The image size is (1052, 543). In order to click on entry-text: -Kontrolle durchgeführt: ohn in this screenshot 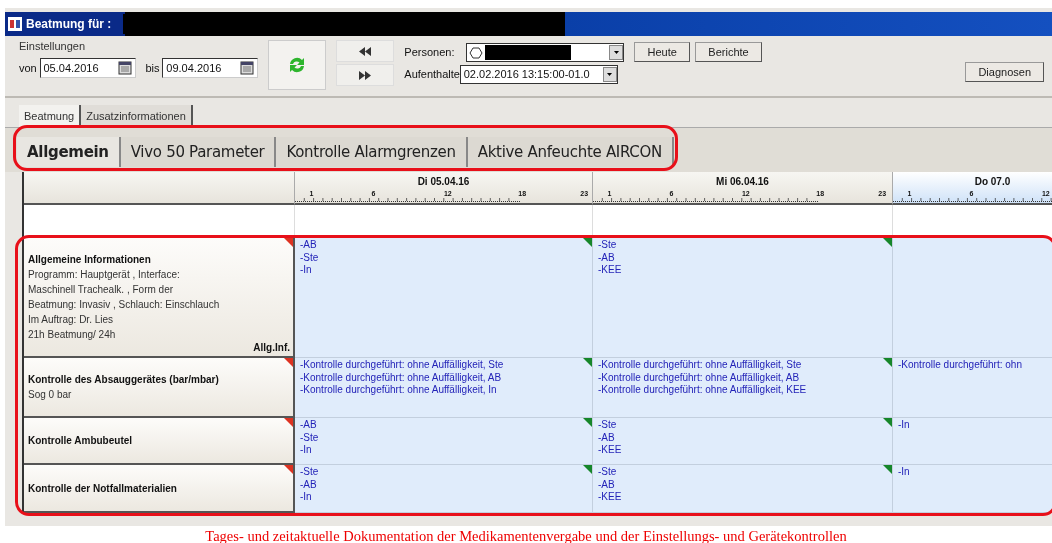, I will do `click(960, 365)`.